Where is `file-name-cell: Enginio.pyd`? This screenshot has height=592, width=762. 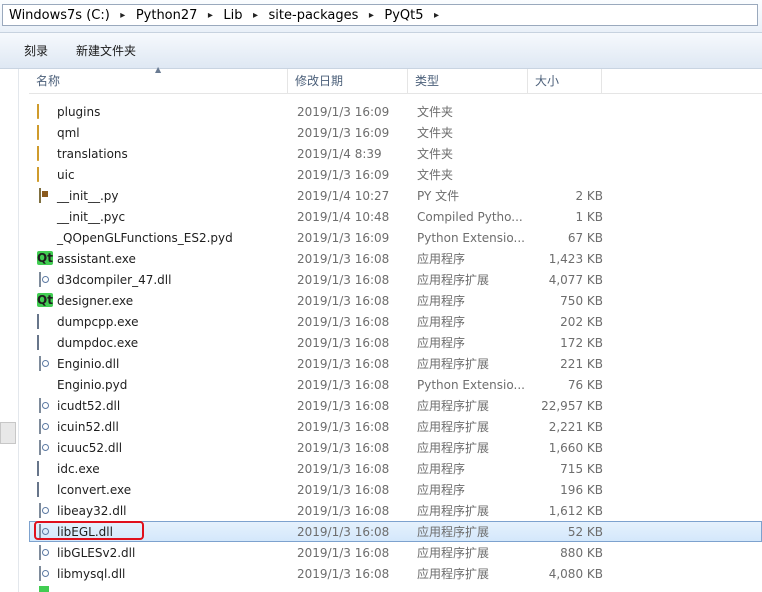
file-name-cell: Enginio.pyd is located at coordinates (157, 385).